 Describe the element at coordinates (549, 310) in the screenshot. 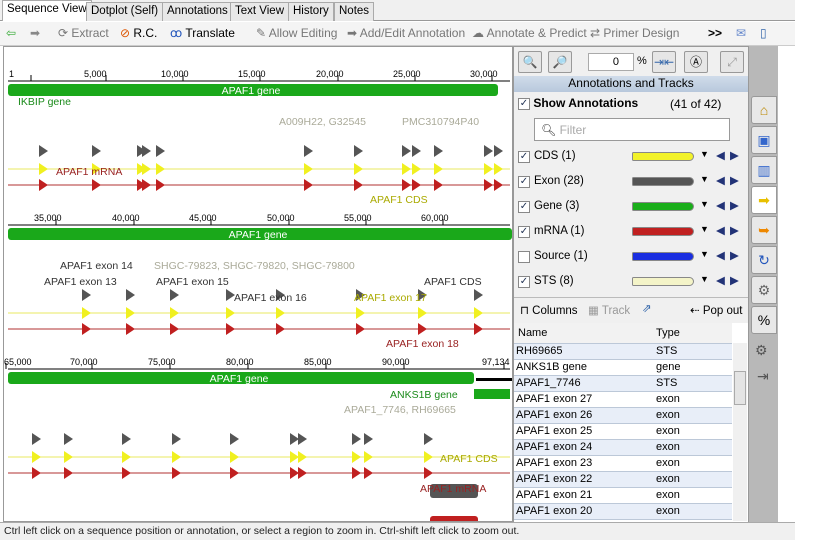

I see `columns-button: ⊓ Columns` at that location.